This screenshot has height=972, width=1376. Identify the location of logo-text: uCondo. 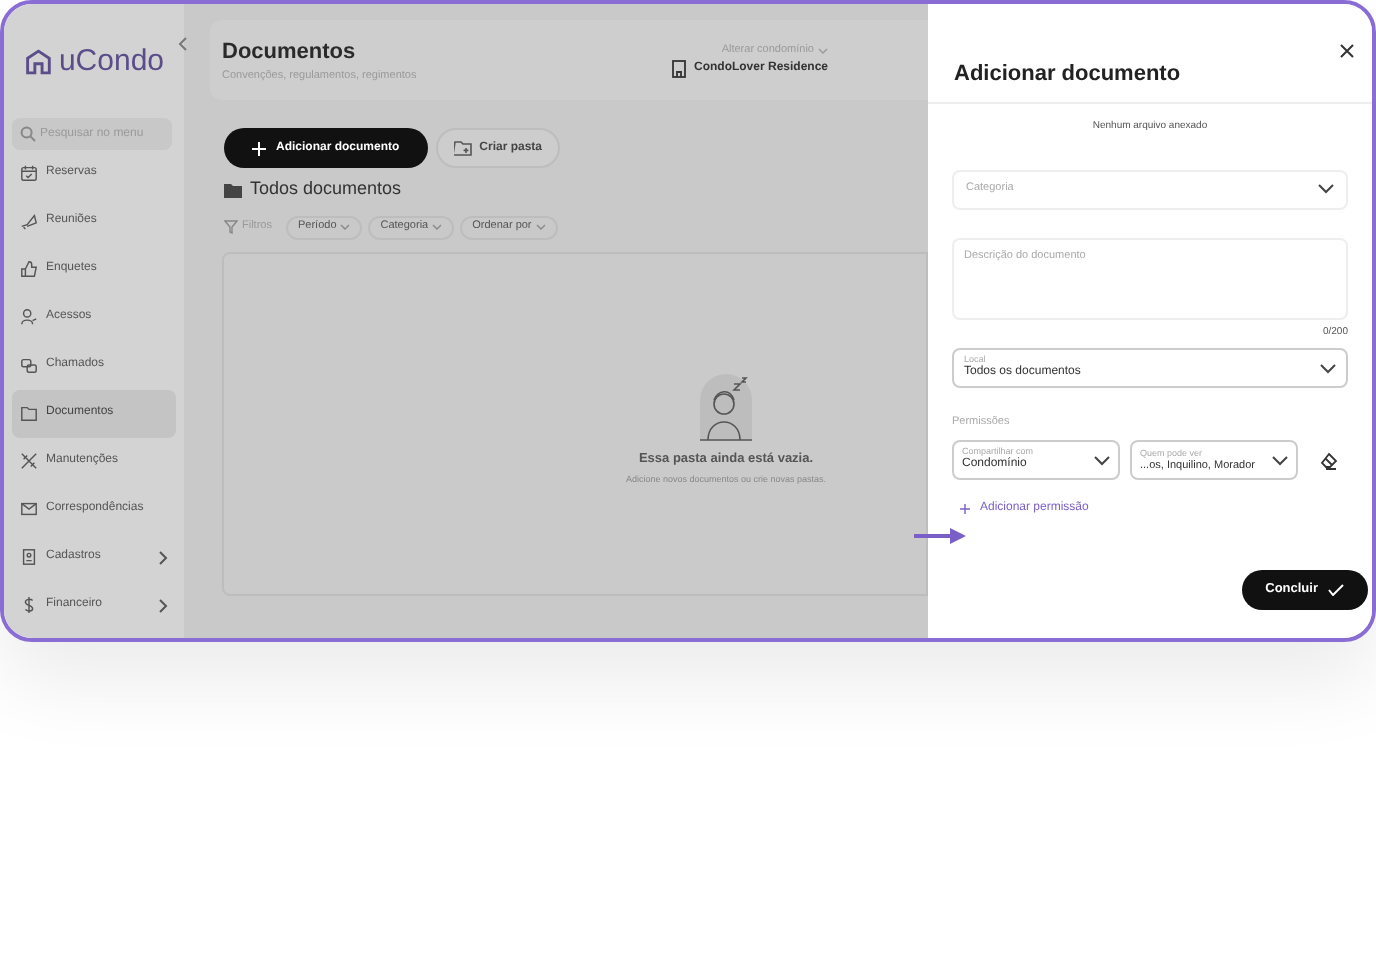
(111, 62).